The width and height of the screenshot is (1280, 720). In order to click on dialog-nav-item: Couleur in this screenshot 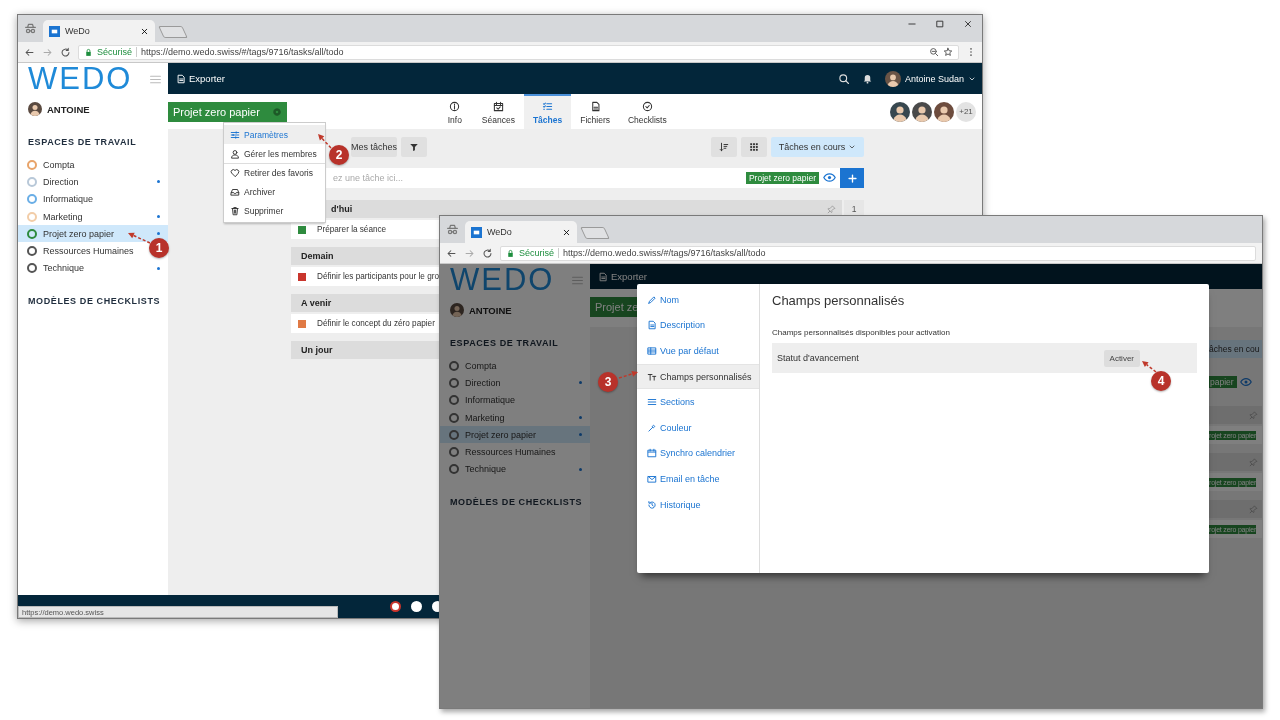, I will do `click(698, 427)`.